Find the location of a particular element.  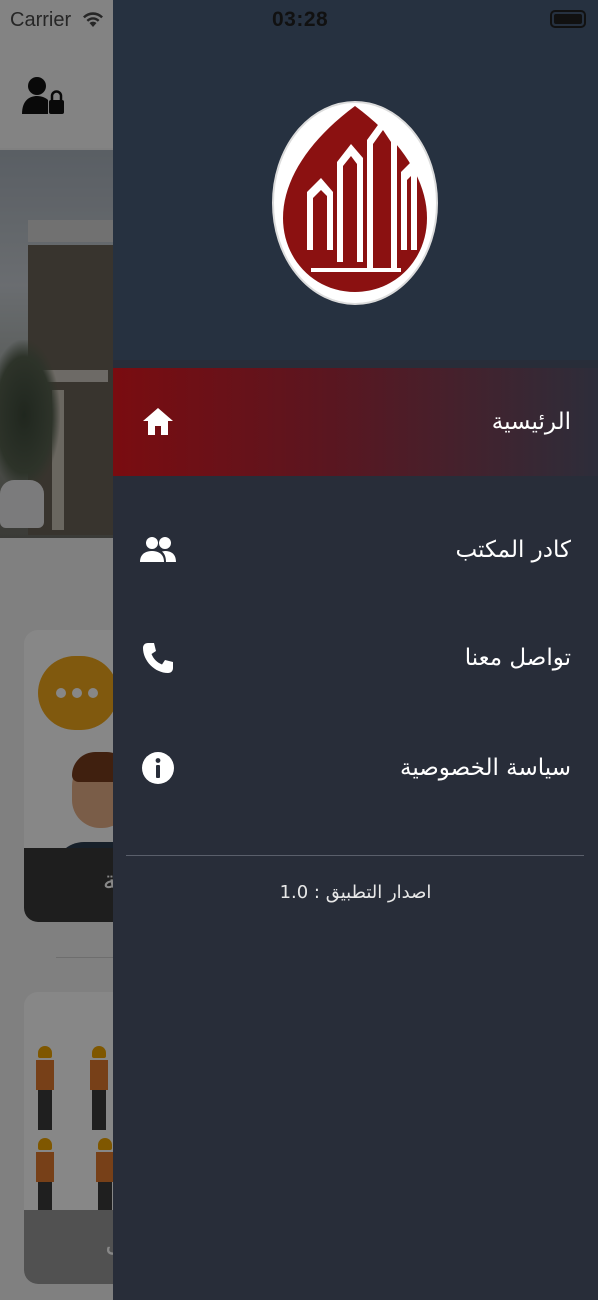

status-bar: Carrier 03:28 is located at coordinates (299, 20).